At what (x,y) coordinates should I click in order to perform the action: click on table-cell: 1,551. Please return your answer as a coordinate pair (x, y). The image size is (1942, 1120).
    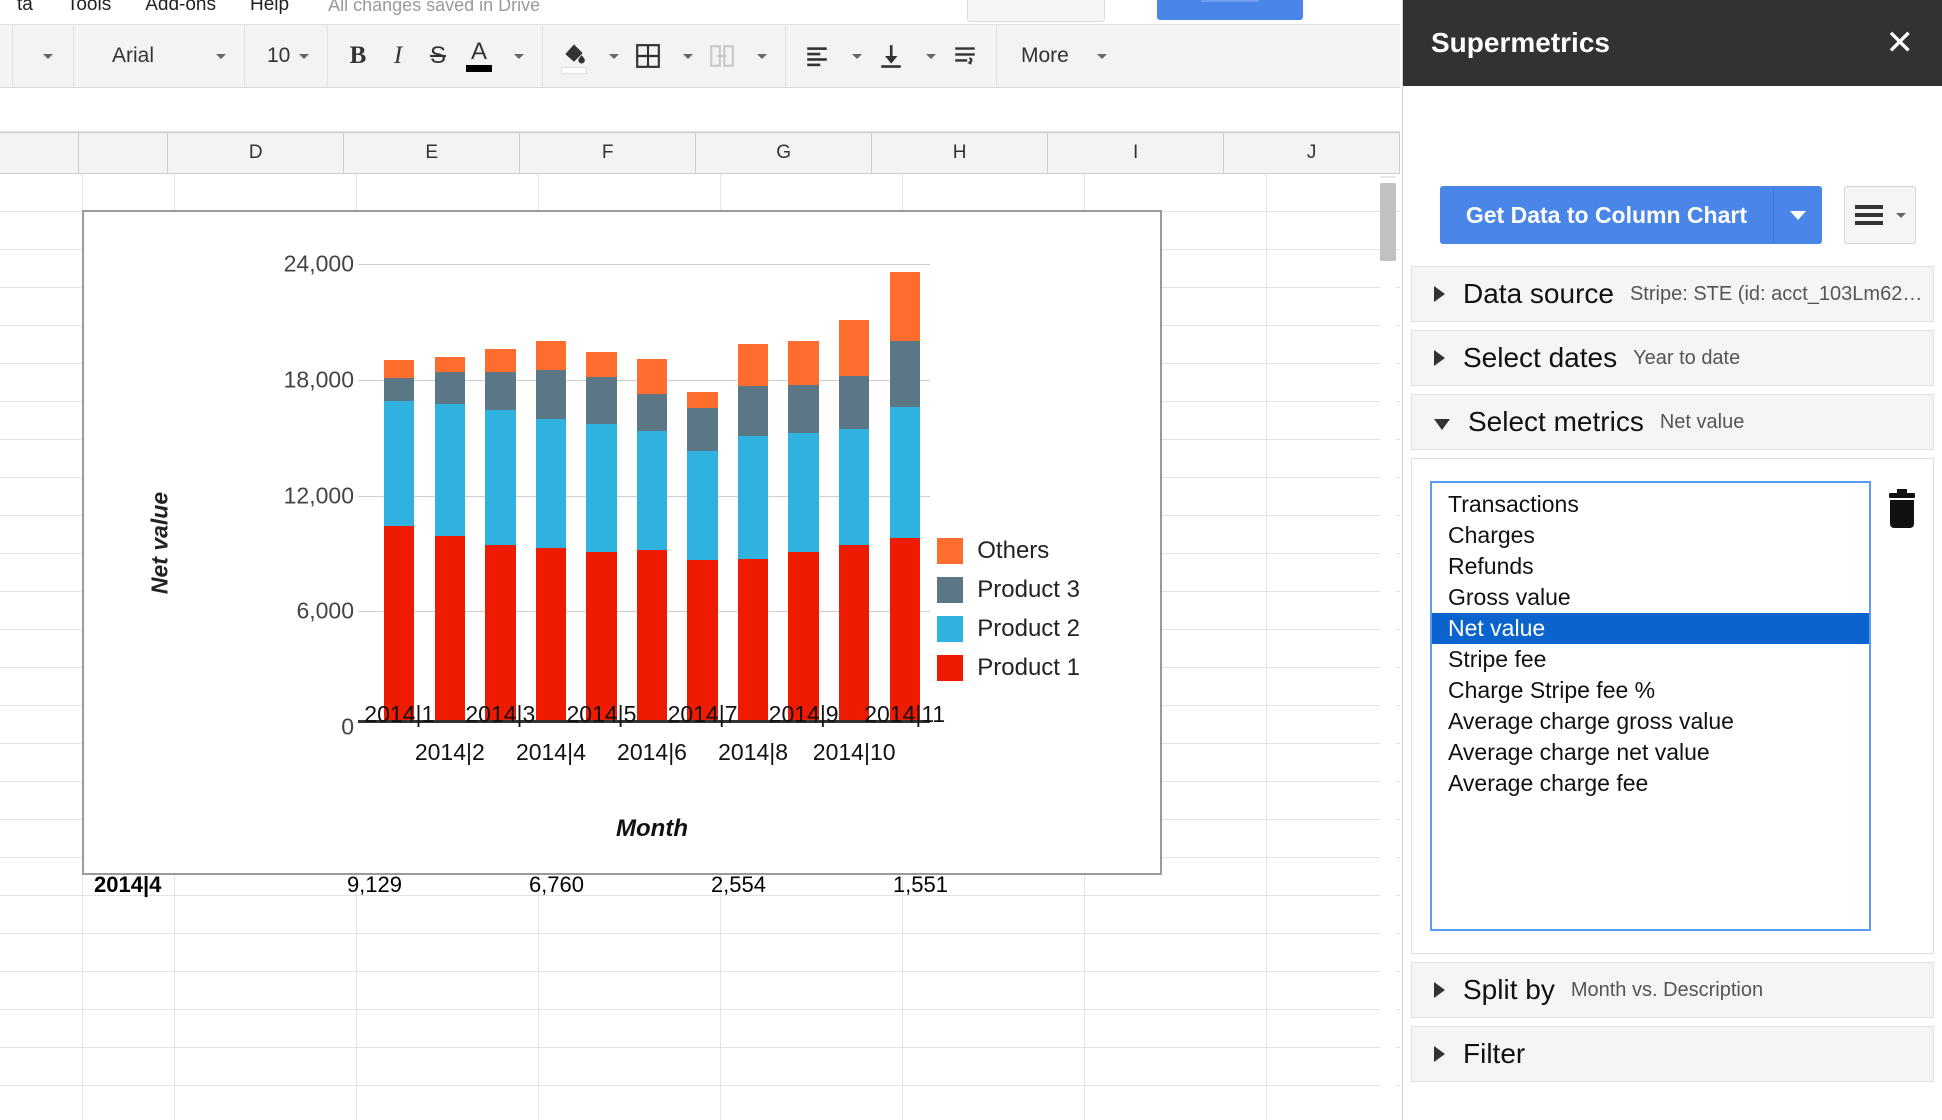
    Looking at the image, I should click on (869, 885).